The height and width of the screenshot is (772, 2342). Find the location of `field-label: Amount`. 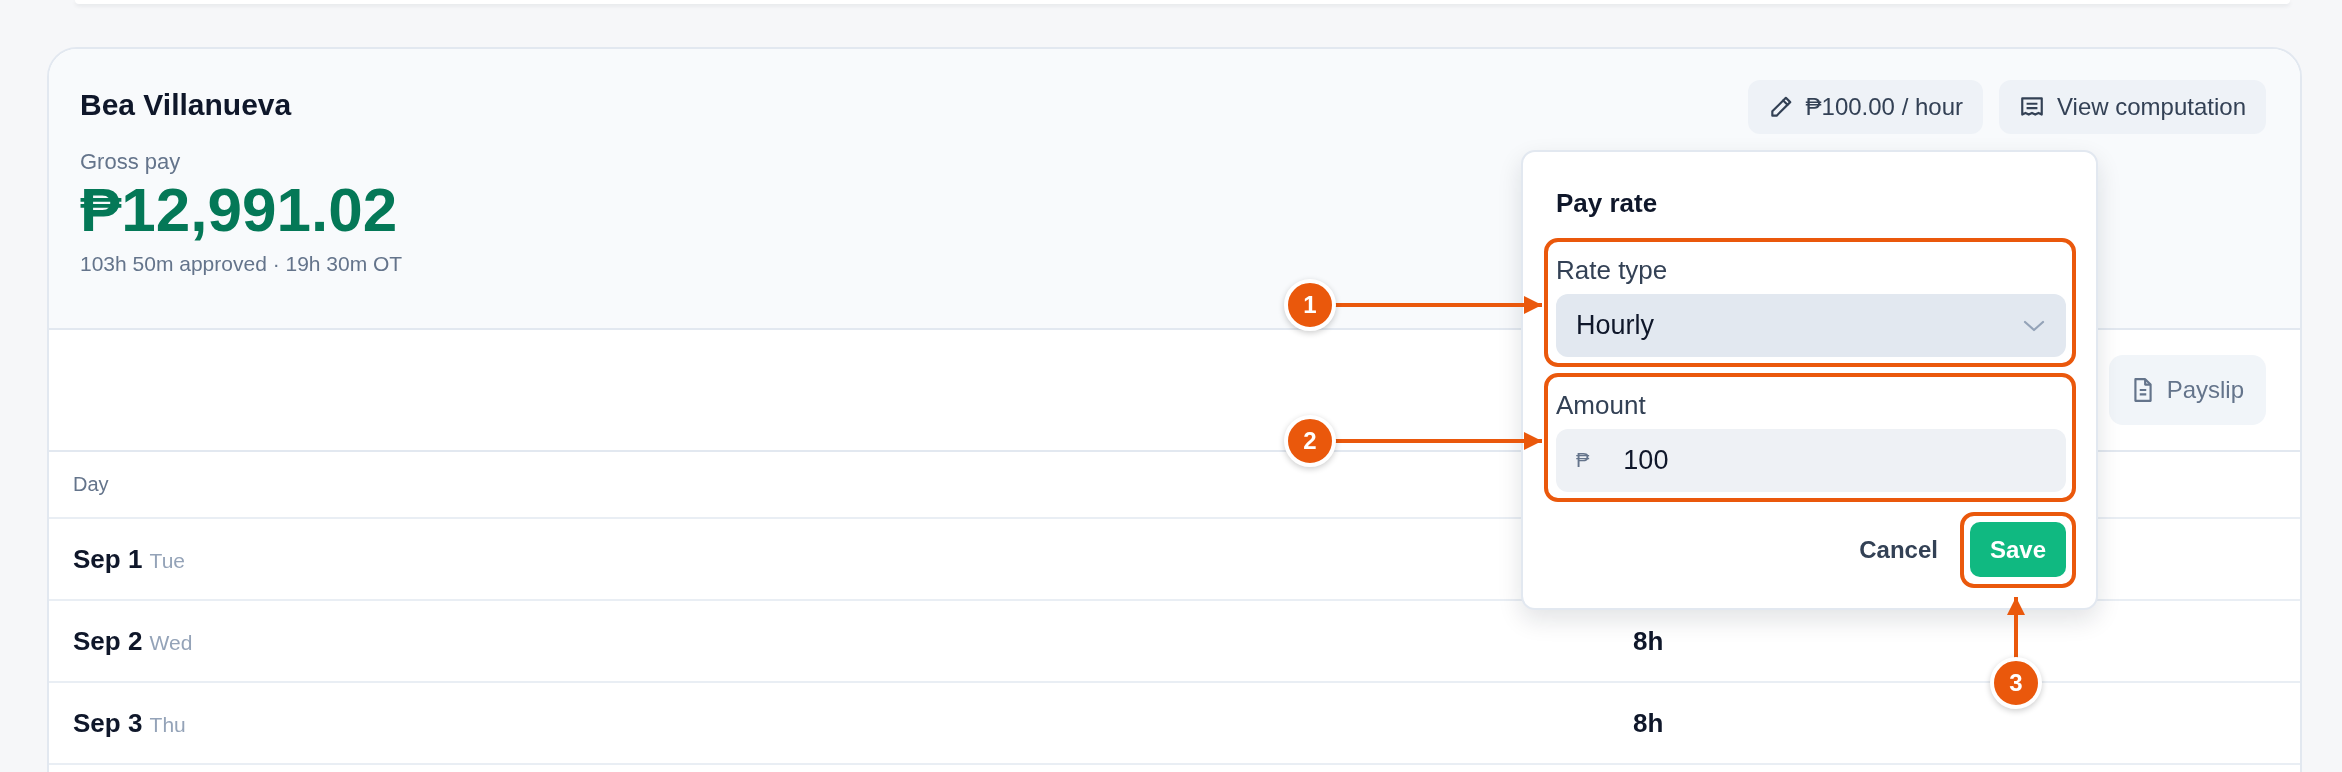

field-label: Amount is located at coordinates (1601, 405).